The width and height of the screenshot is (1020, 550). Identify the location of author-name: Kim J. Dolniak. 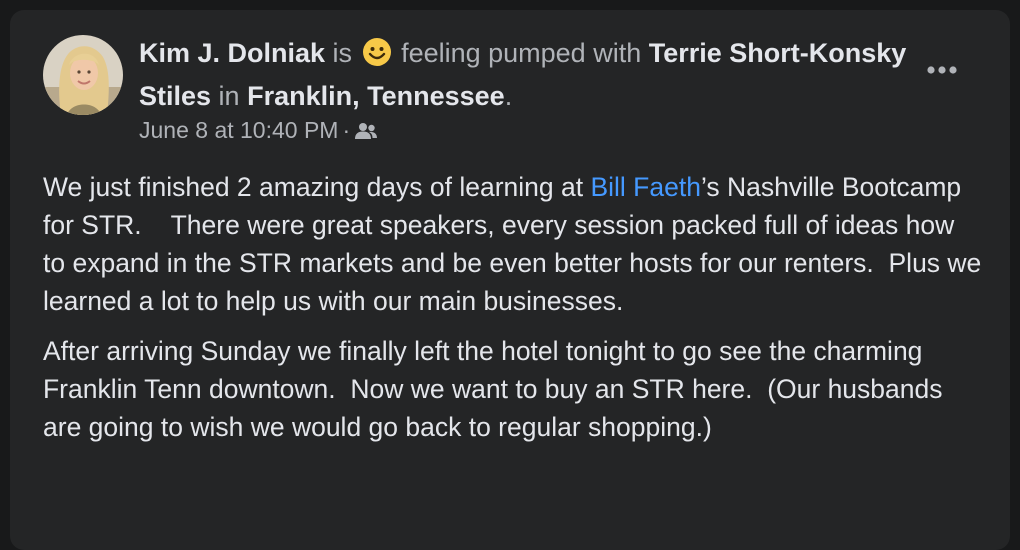
(232, 53).